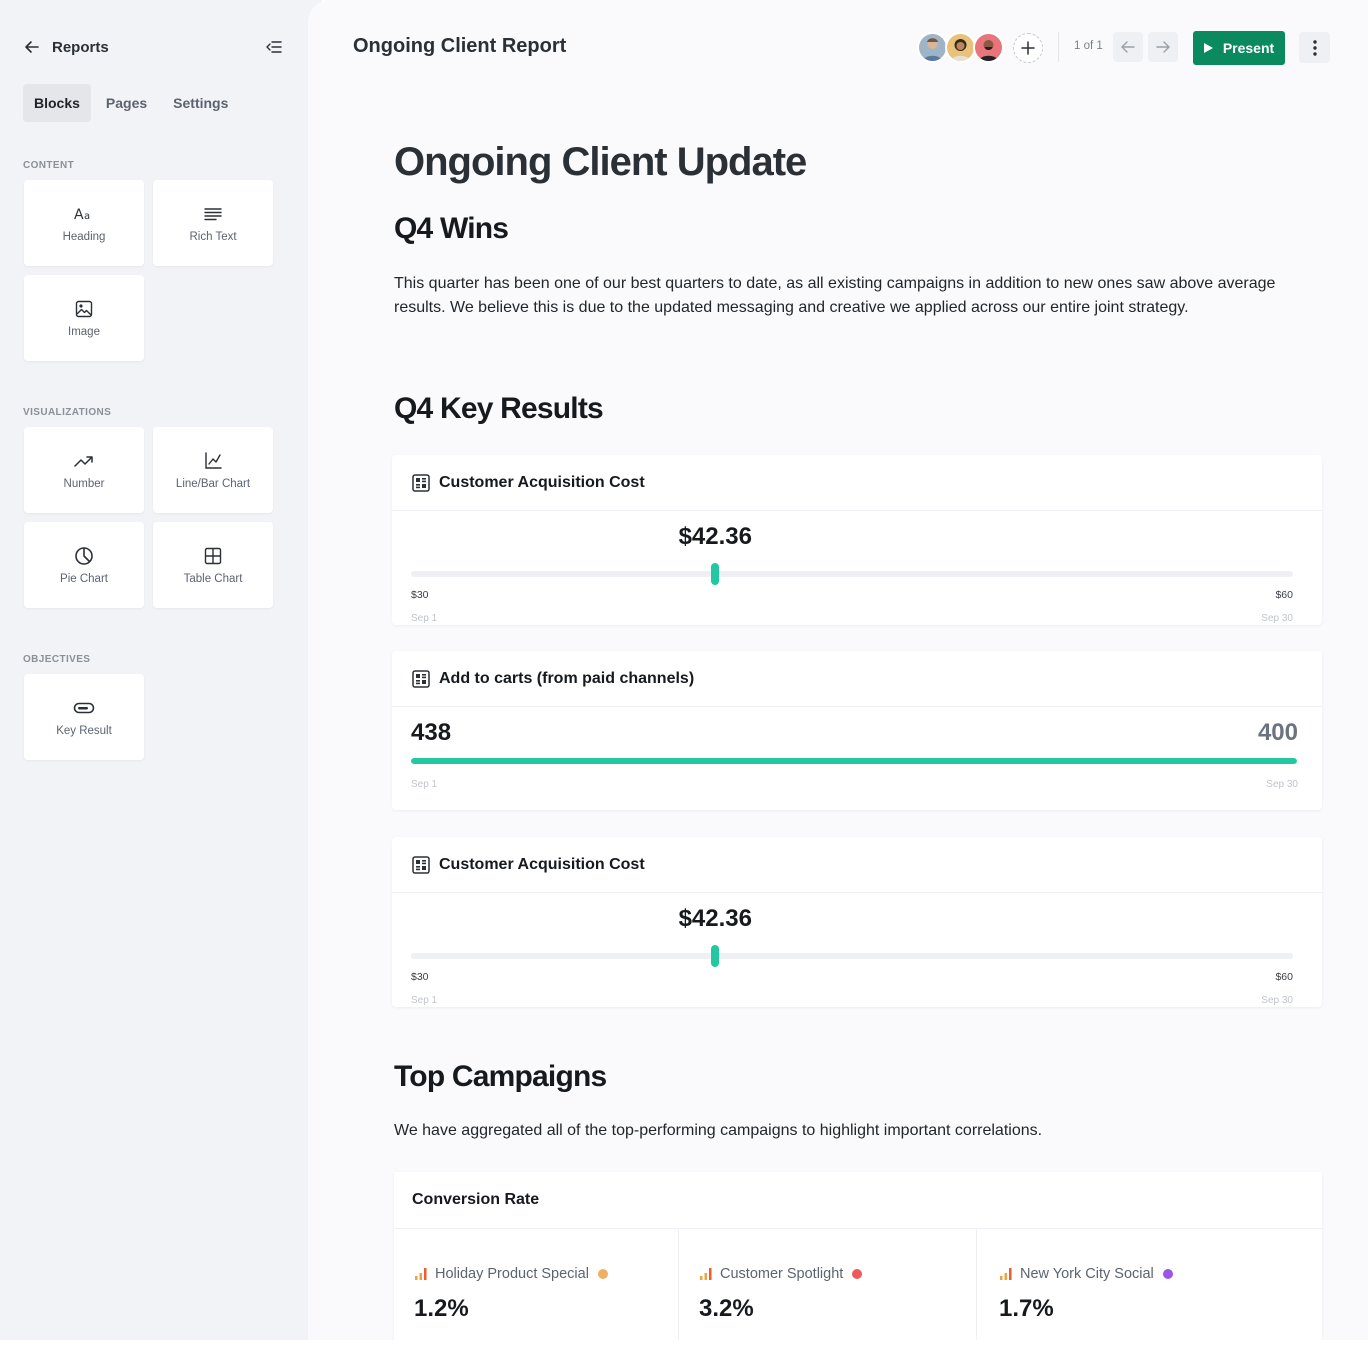 This screenshot has height=1366, width=1368. Describe the element at coordinates (1058, 47) in the screenshot. I see `toolbar-divider` at that location.